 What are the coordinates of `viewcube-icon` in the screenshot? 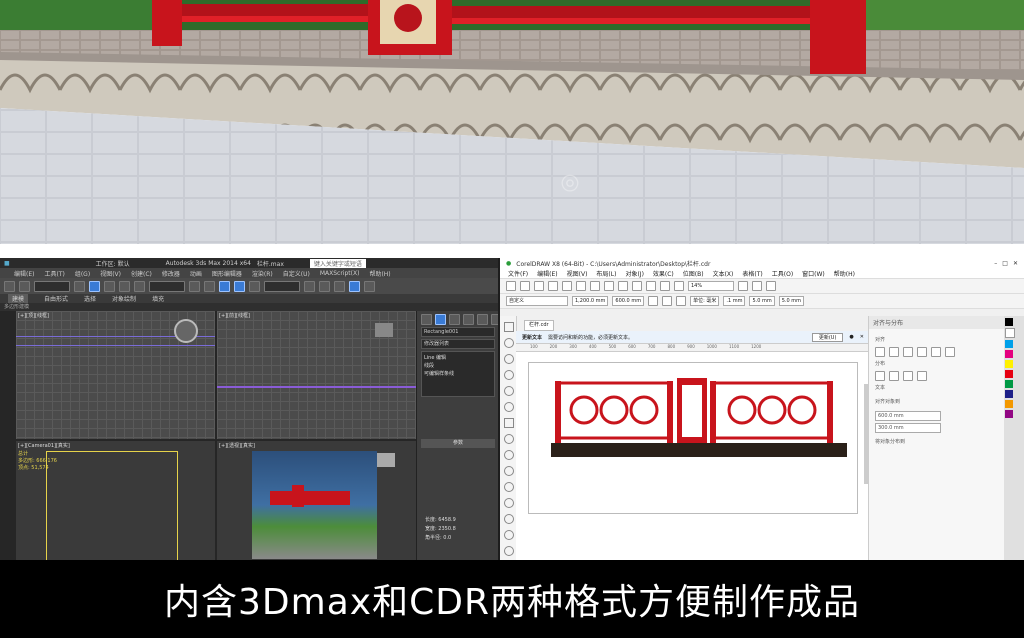 It's located at (386, 460).